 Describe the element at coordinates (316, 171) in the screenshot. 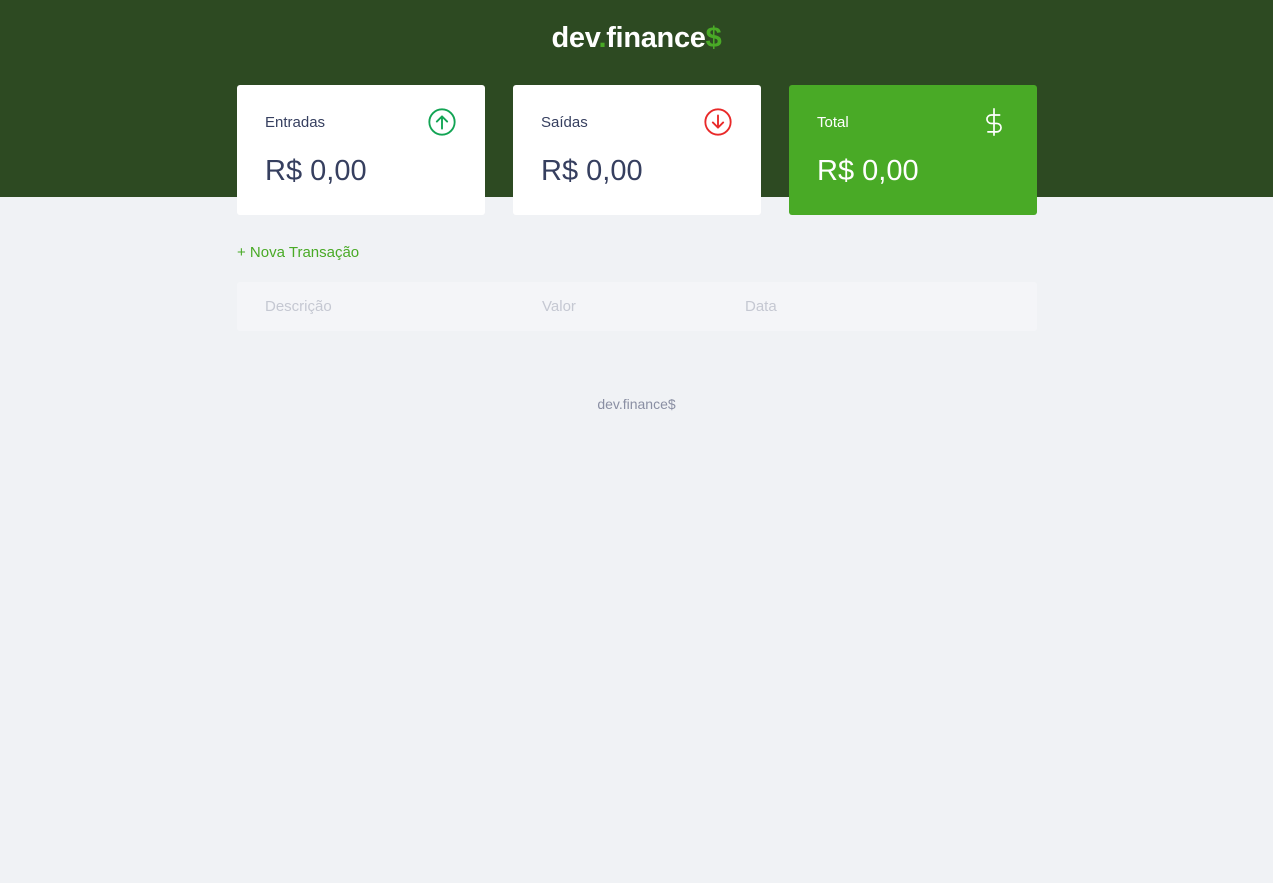

I see `income-value: R$ 0,00` at that location.